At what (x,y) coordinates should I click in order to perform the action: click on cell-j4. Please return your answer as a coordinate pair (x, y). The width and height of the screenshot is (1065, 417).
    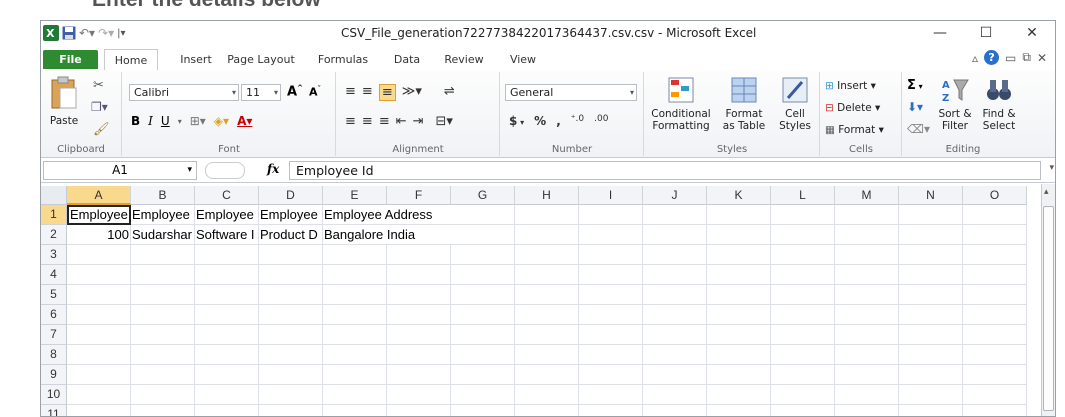
    Looking at the image, I should click on (675, 275).